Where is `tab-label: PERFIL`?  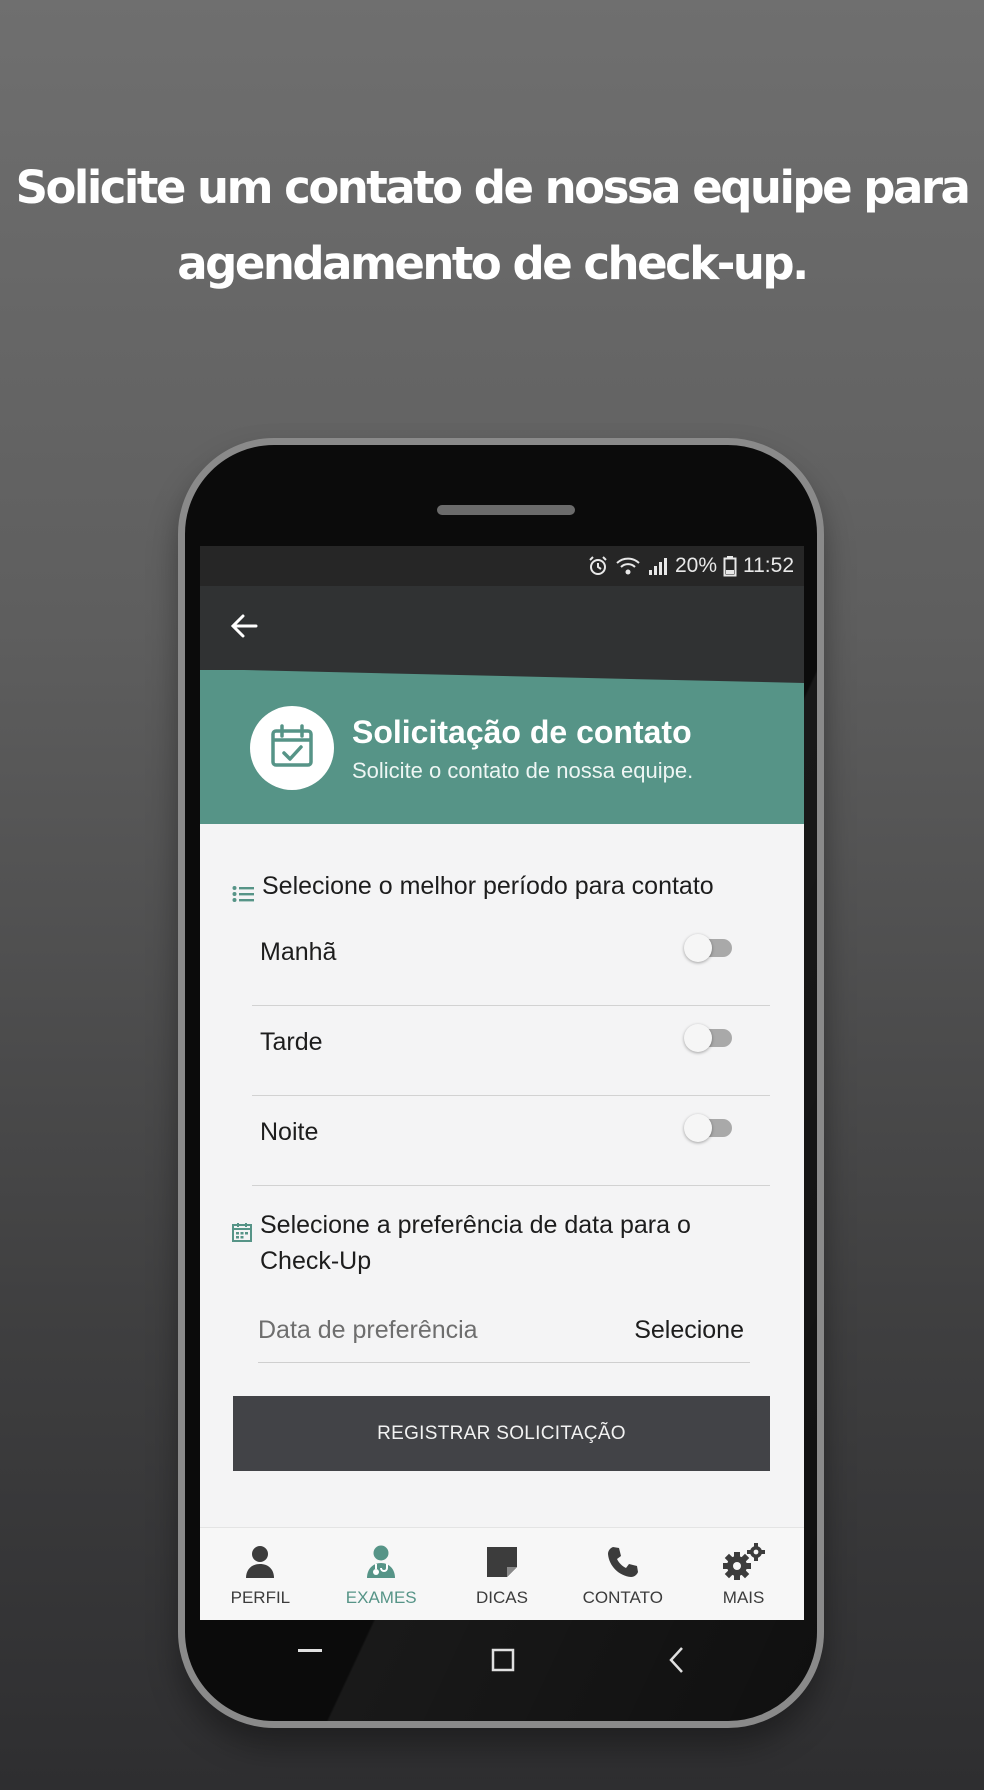
tab-label: PERFIL is located at coordinates (260, 1597).